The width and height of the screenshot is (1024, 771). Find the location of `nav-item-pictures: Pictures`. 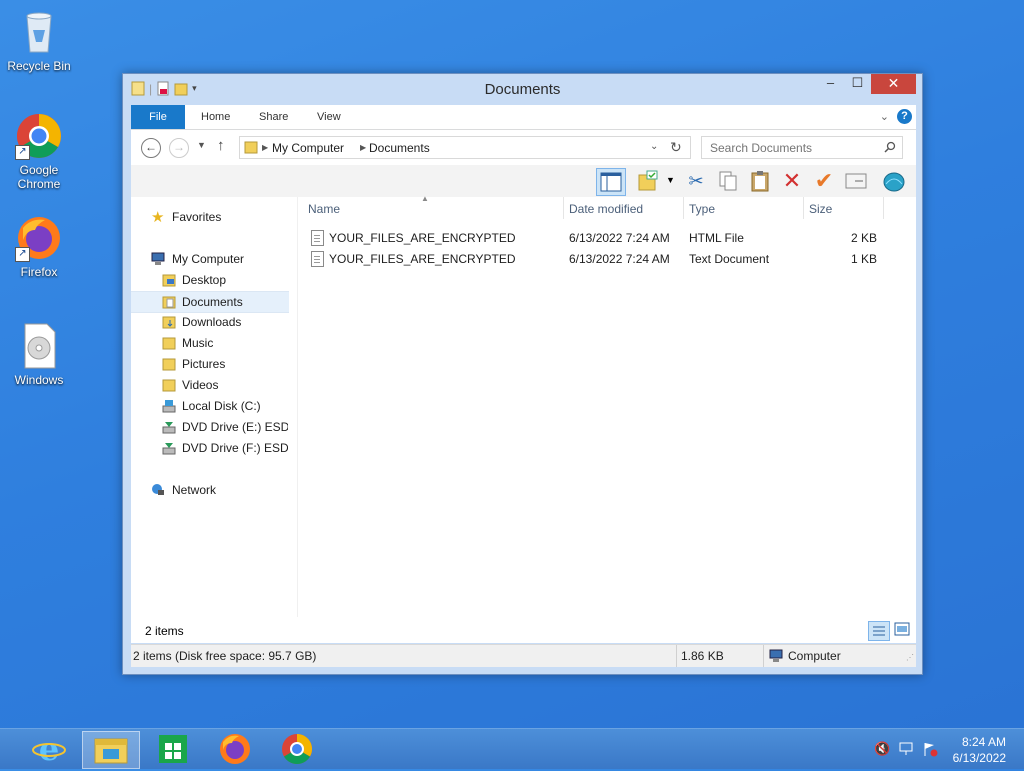

nav-item-pictures: Pictures is located at coordinates (210, 364).